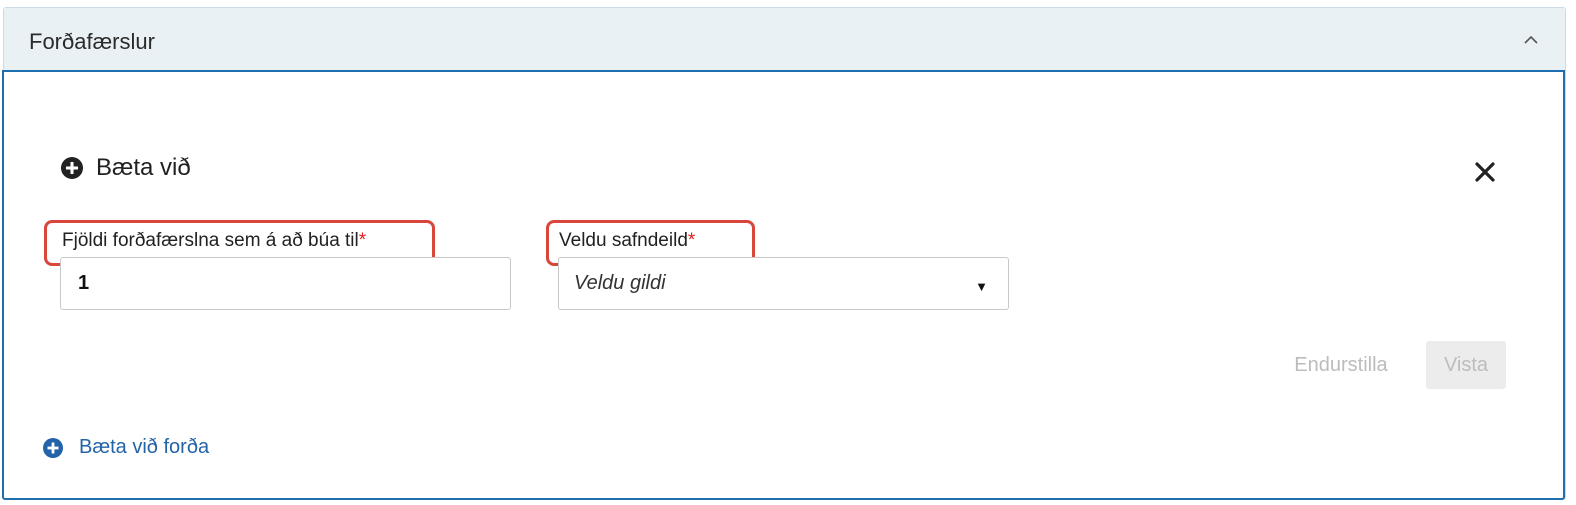 Image resolution: width=1576 pixels, height=505 pixels. I want to click on department-field-label: Veldu safndeild*, so click(627, 240).